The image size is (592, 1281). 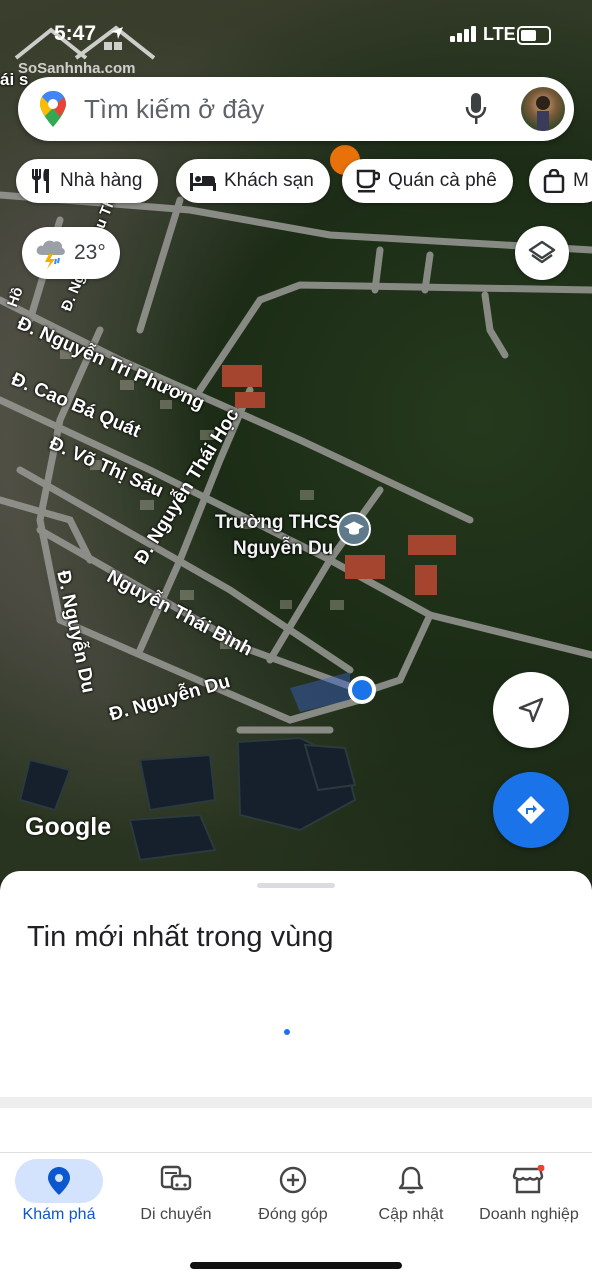 I want to click on graduation-cap-icon, so click(x=354, y=529).